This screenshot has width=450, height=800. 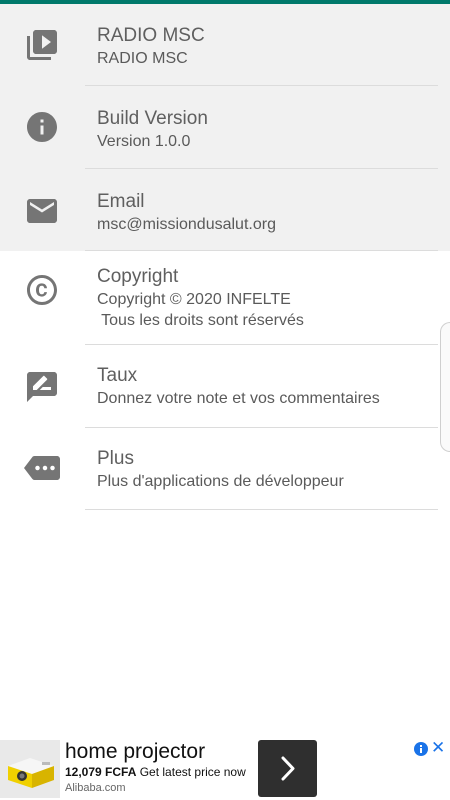 What do you see at coordinates (225, 45) in the screenshot?
I see `row-app-name: RADIO MSC RADIO MSC` at bounding box center [225, 45].